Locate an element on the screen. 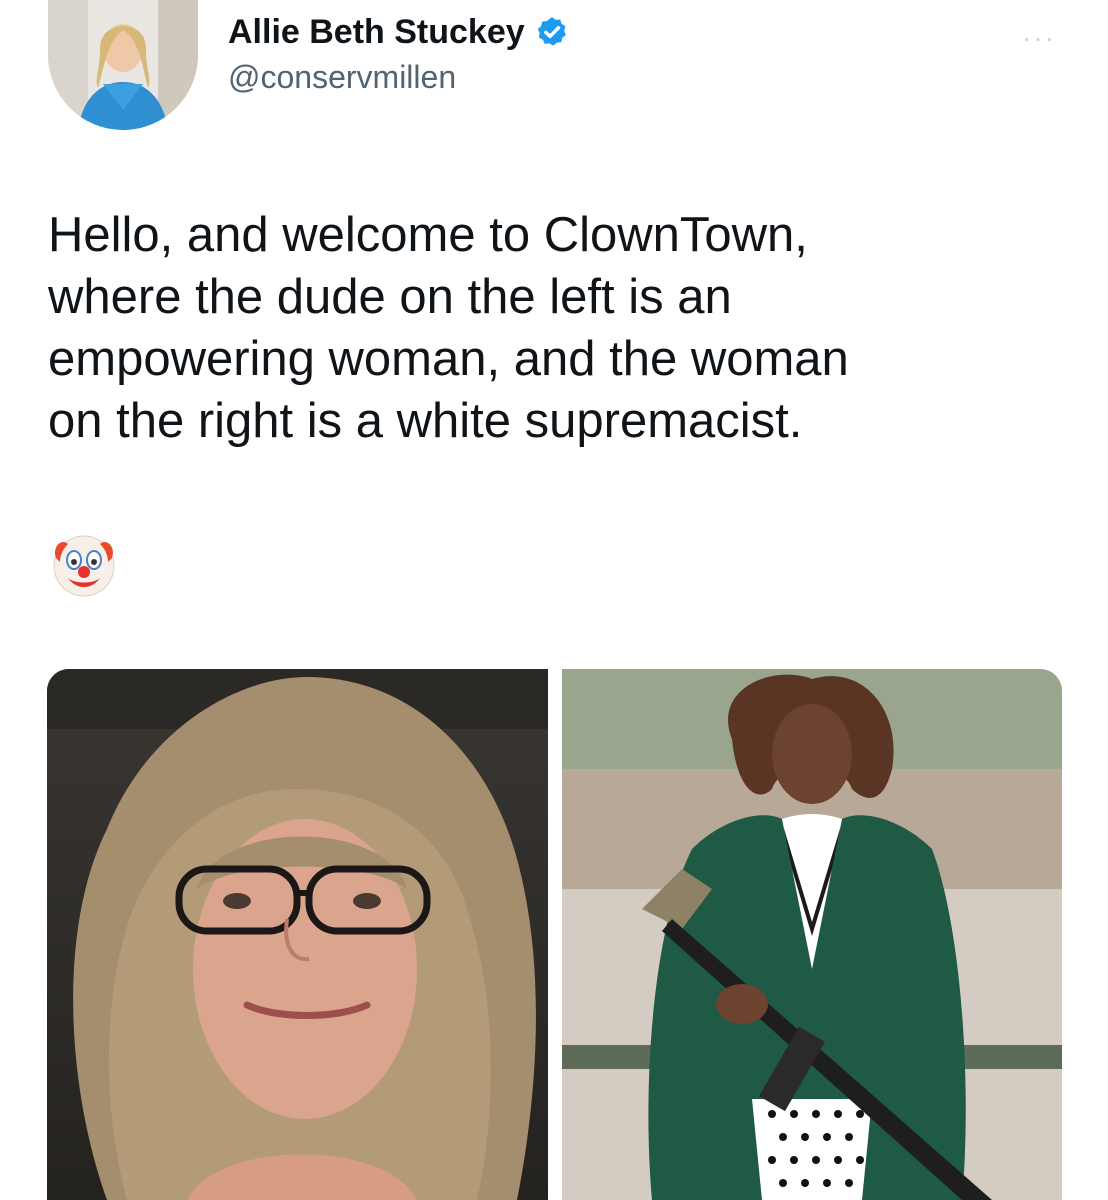 This screenshot has height=1200, width=1108. author-info: Allie Beth Stuckey @conservmillen is located at coordinates (398, 54).